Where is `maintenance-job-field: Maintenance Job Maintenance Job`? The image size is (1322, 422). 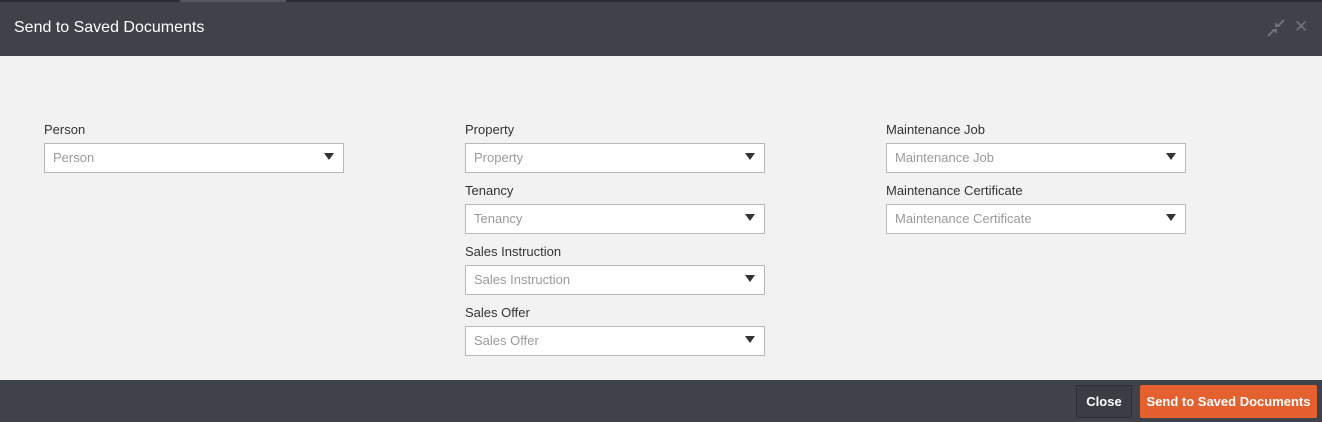
maintenance-job-field: Maintenance Job Maintenance Job is located at coordinates (1036, 147).